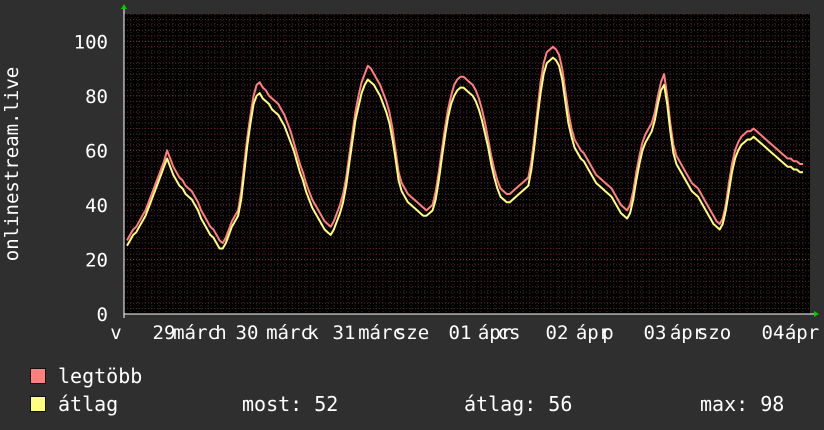 The width and height of the screenshot is (824, 430). I want to click on x-tick-label: 04, so click(773, 333).